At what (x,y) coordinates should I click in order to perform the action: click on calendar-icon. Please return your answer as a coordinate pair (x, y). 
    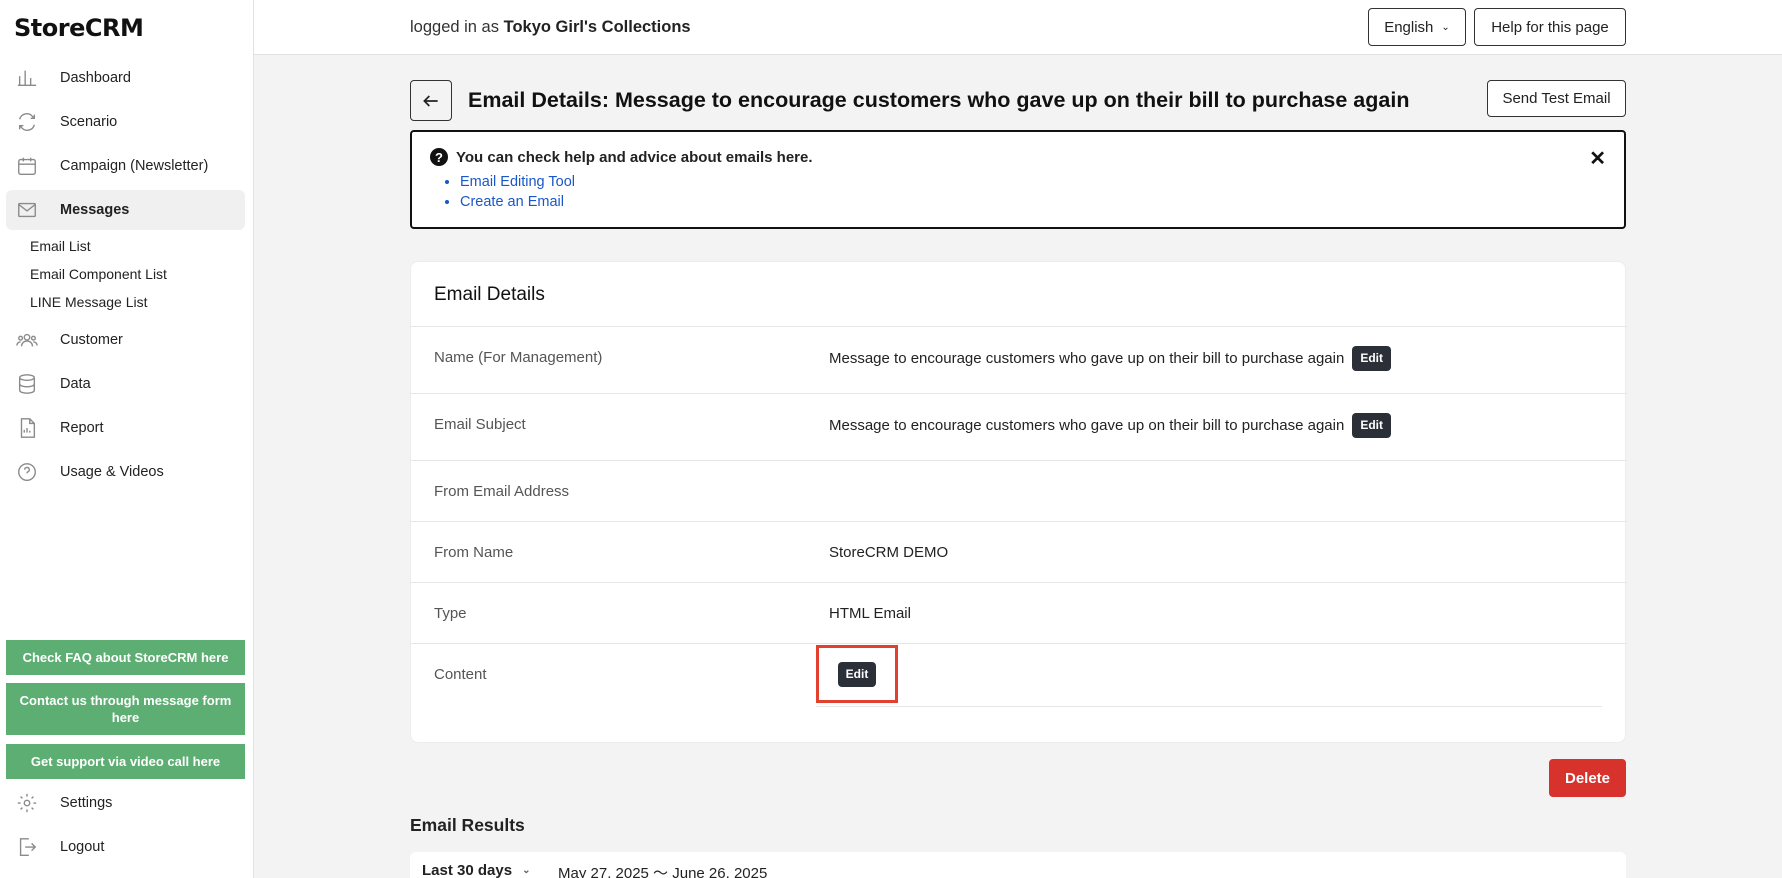
    Looking at the image, I should click on (27, 166).